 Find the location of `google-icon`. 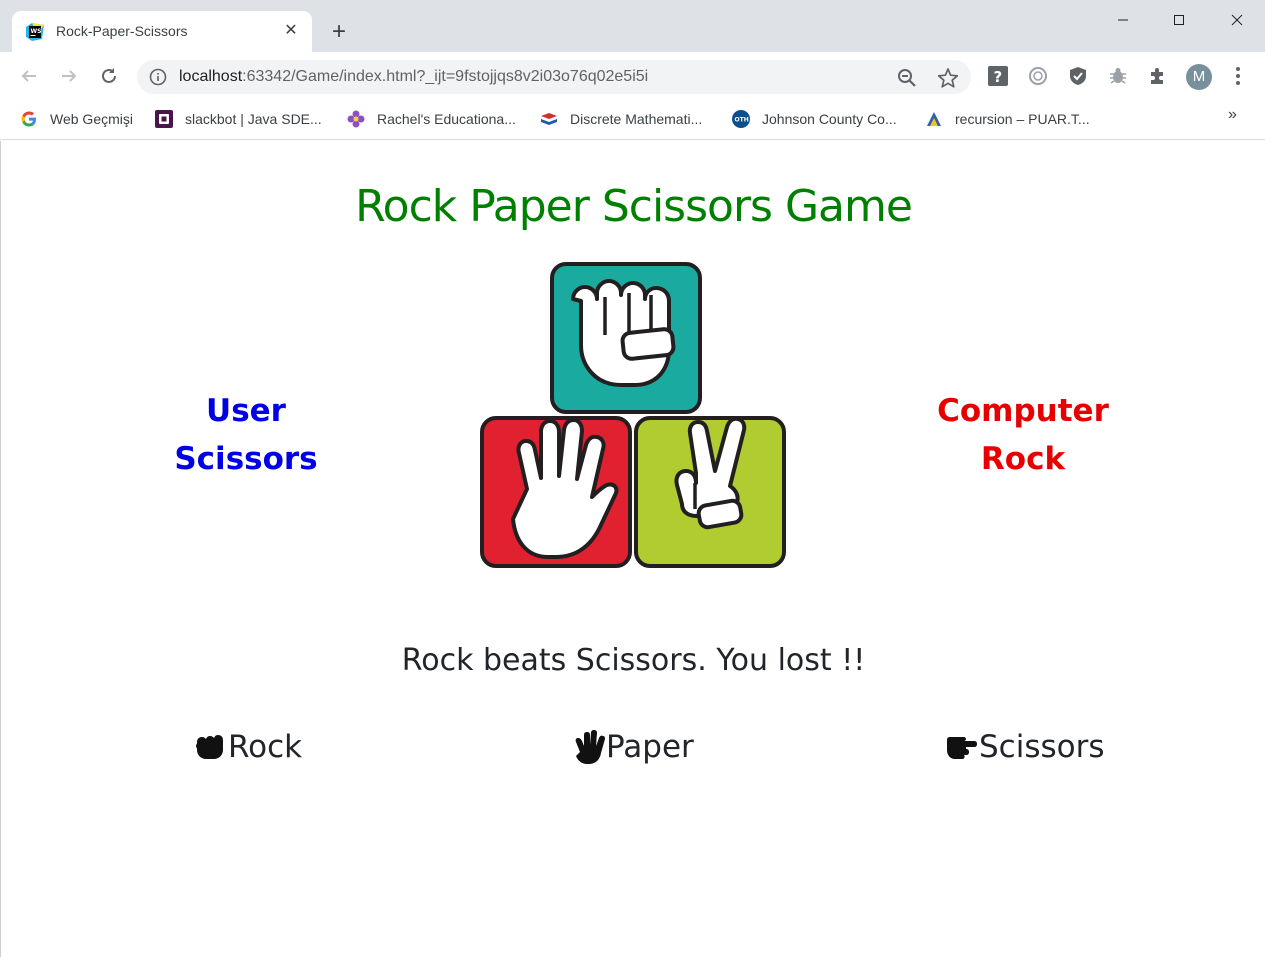

google-icon is located at coordinates (29, 119).